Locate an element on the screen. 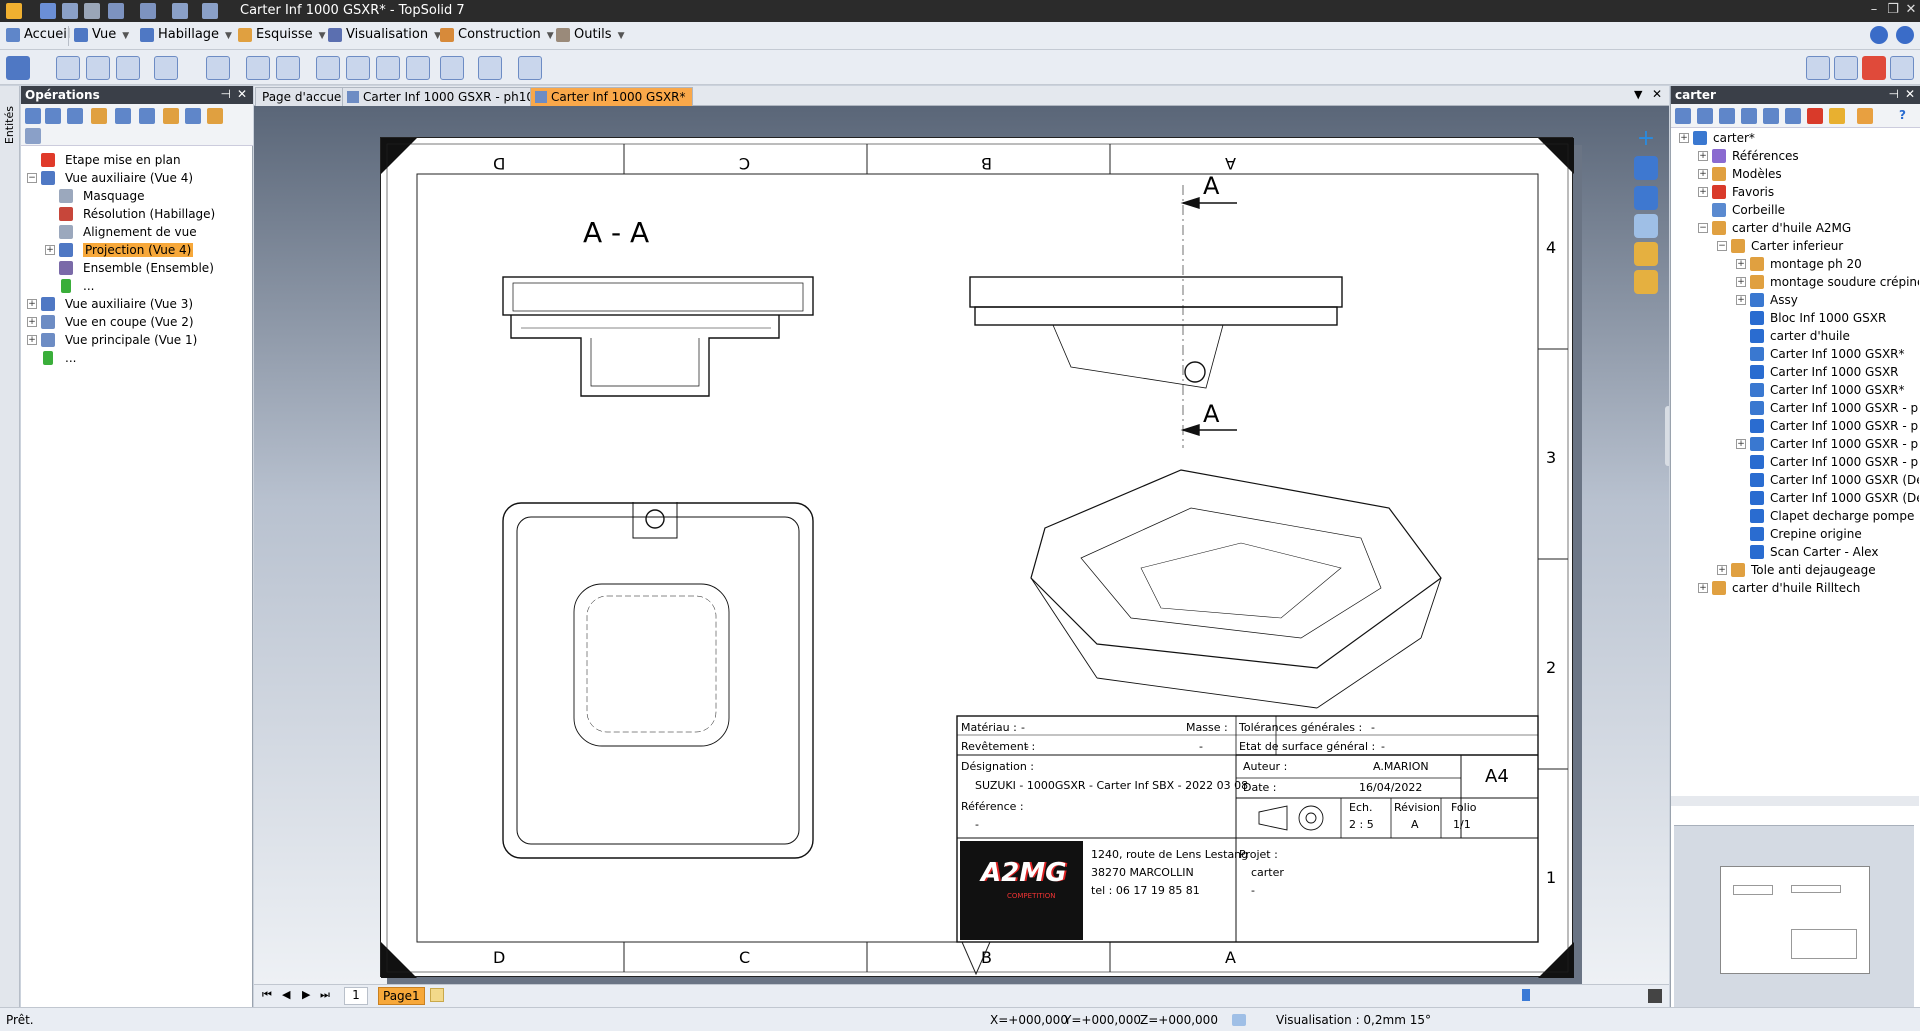 This screenshot has height=1031, width=1920. aux-view-icon is located at coordinates (98, 68).